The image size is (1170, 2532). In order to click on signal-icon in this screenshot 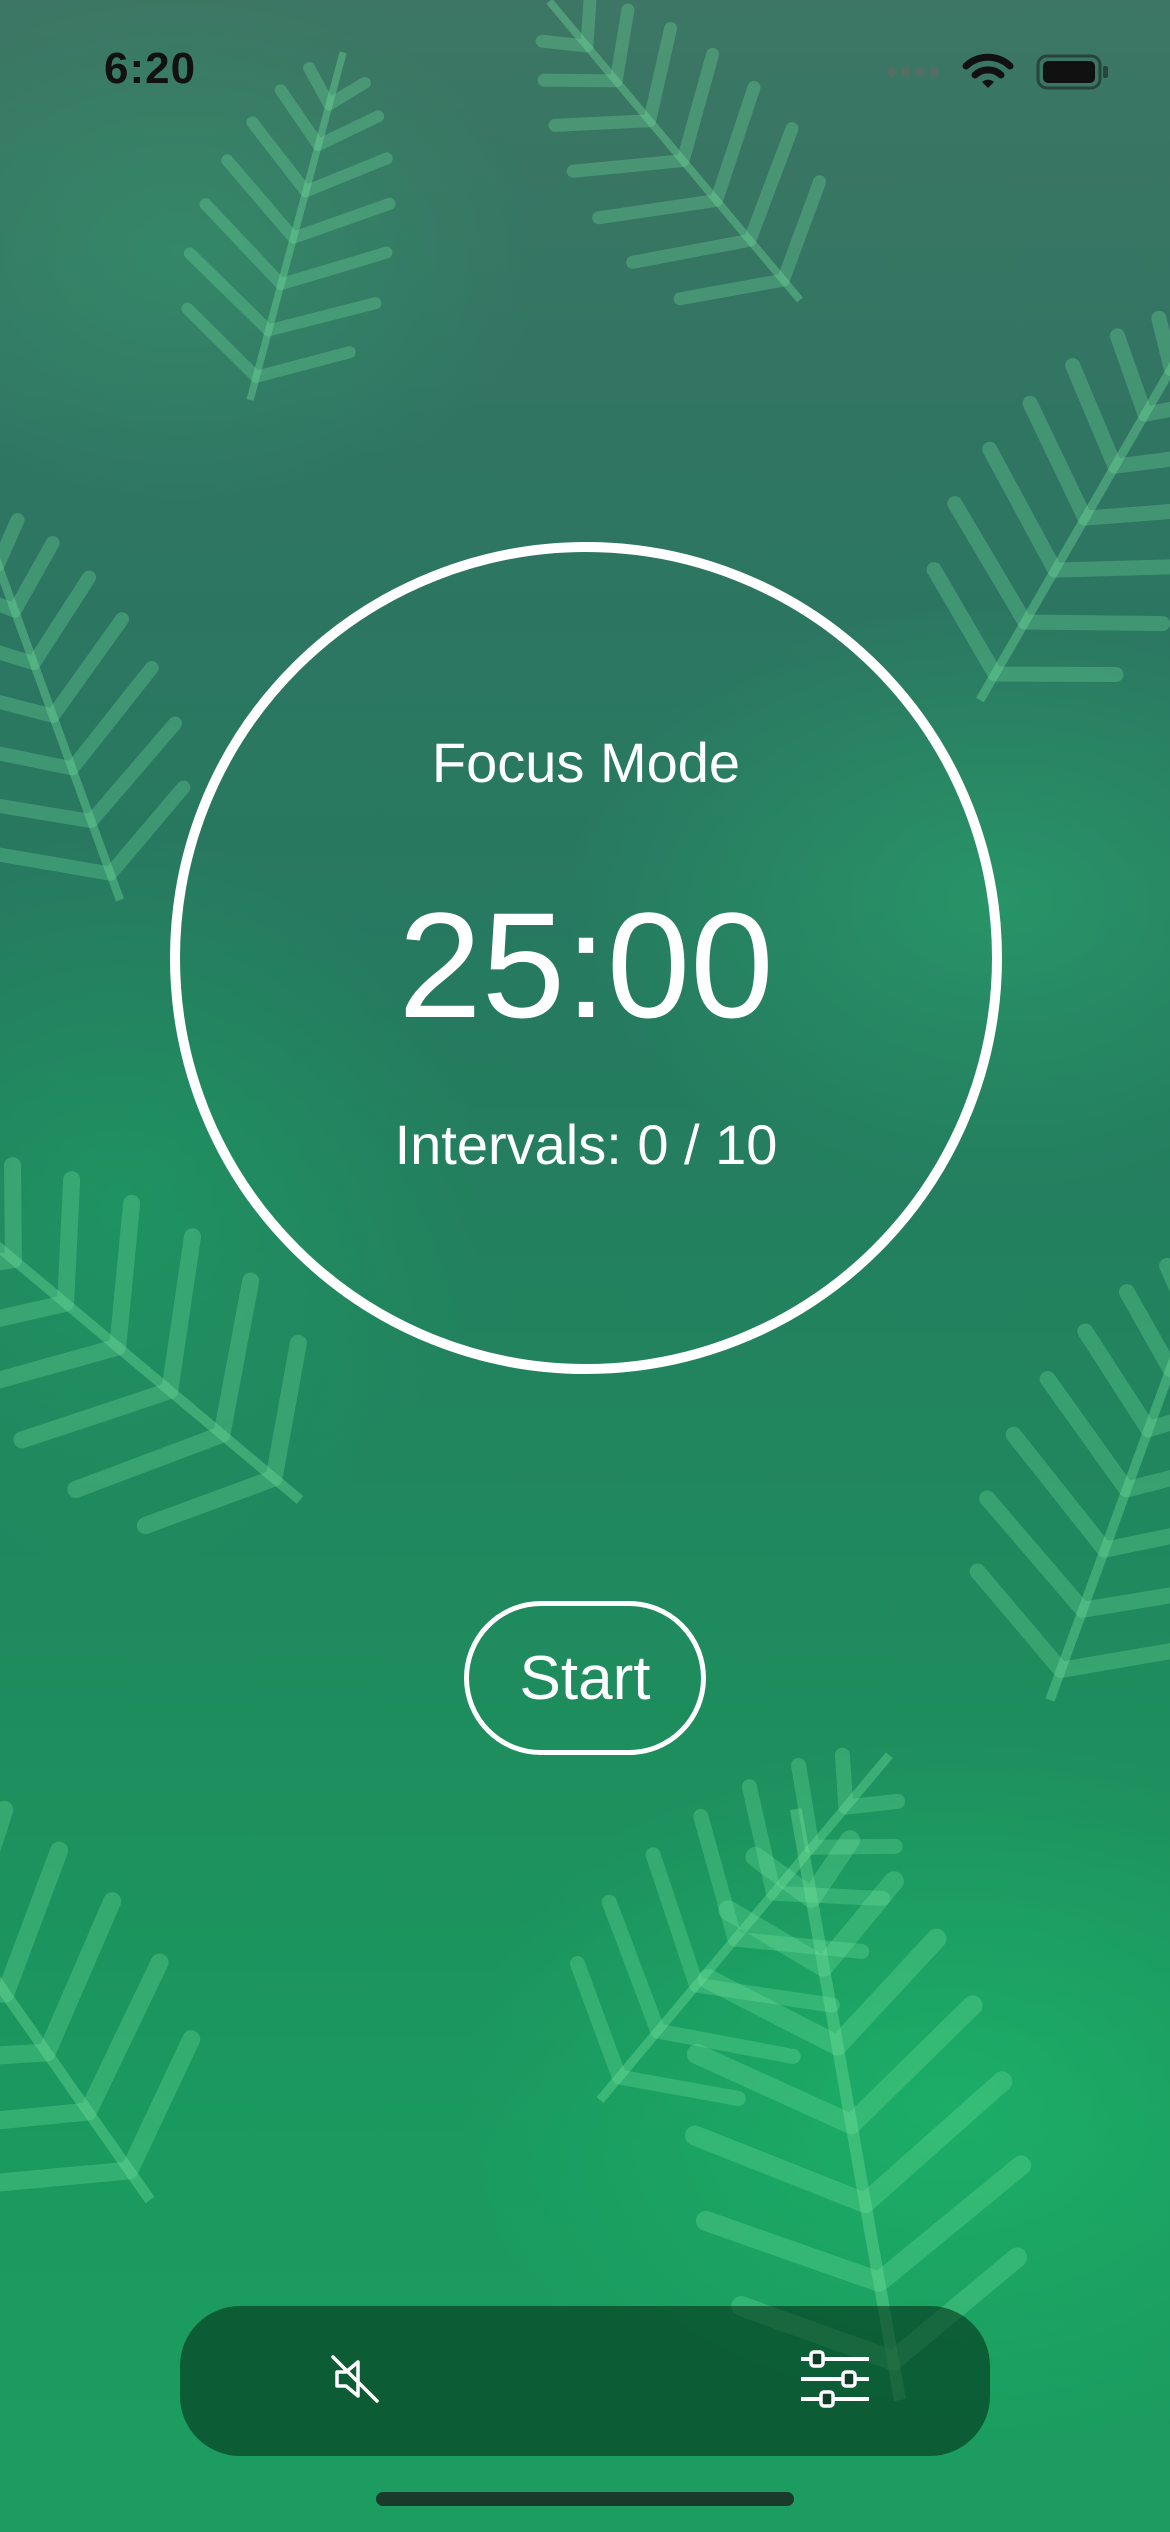, I will do `click(913, 74)`.